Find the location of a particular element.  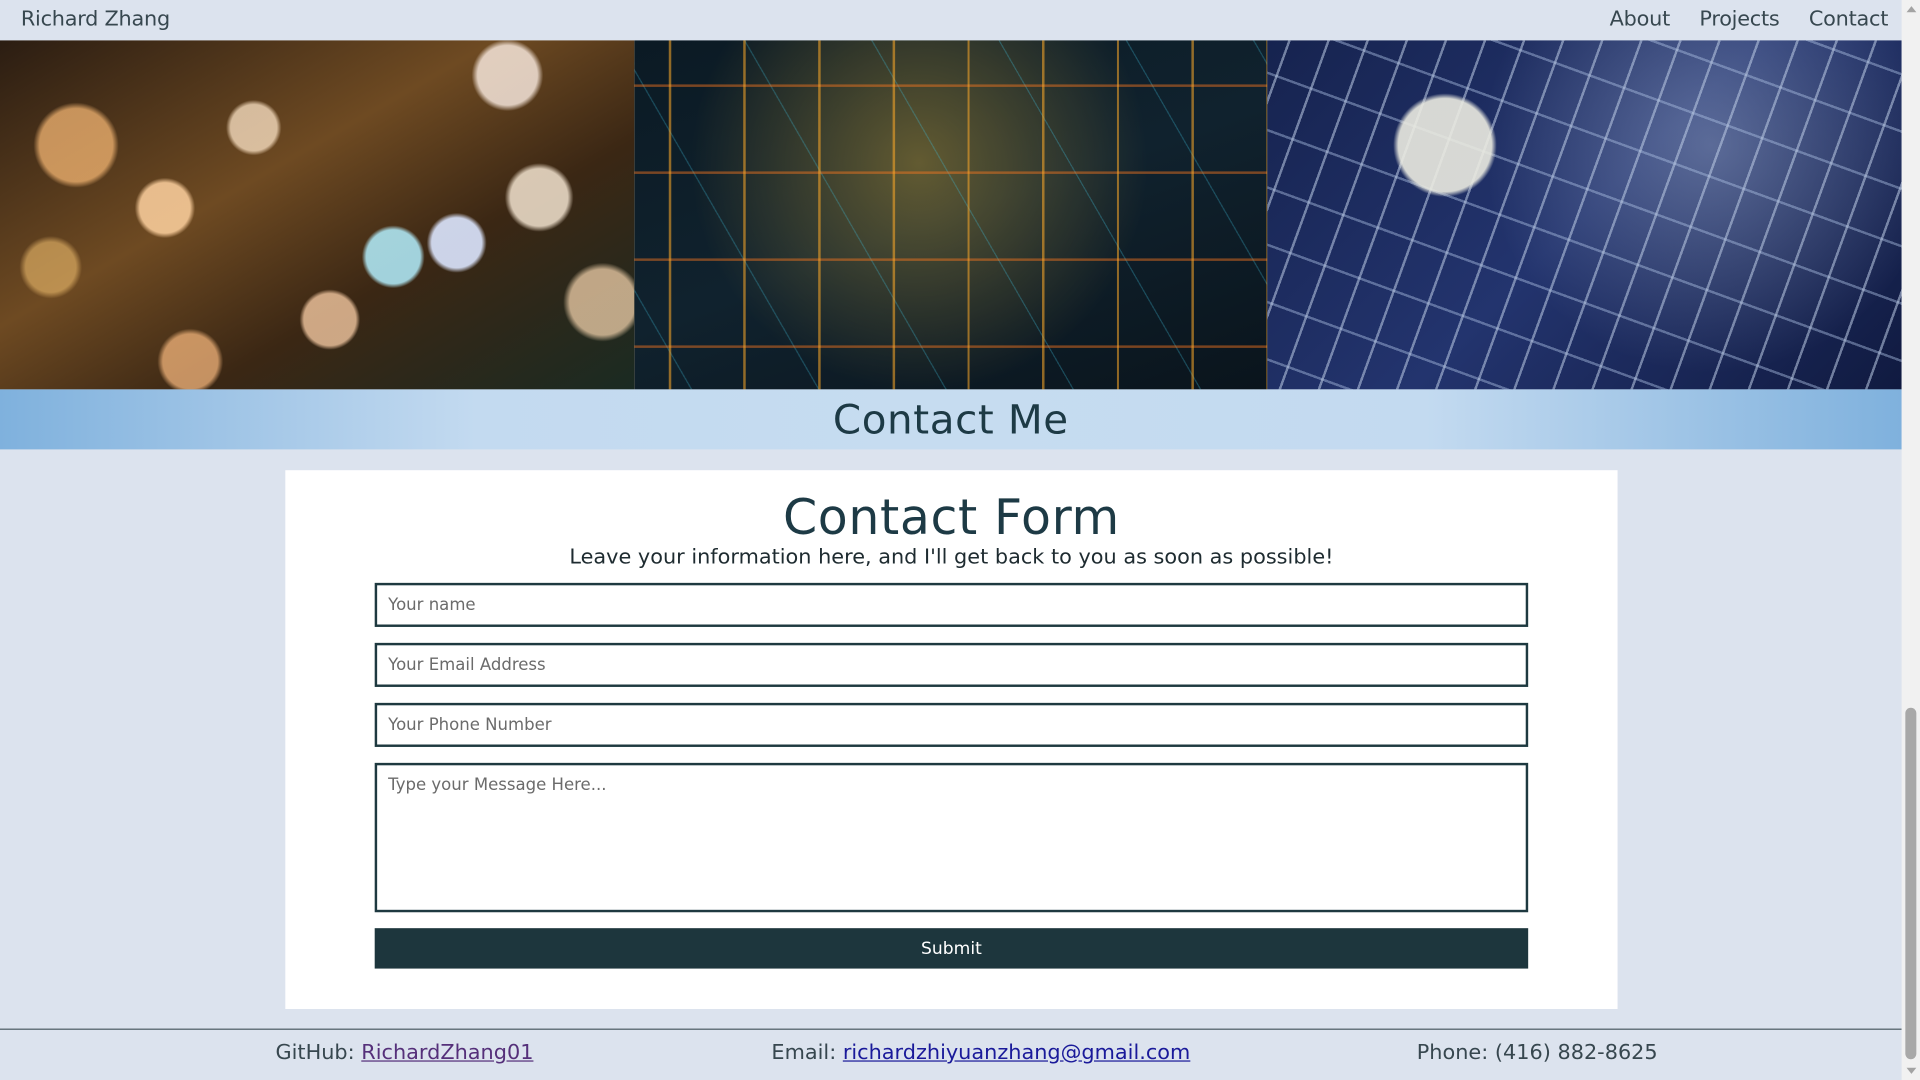

message-textarea is located at coordinates (951, 837).